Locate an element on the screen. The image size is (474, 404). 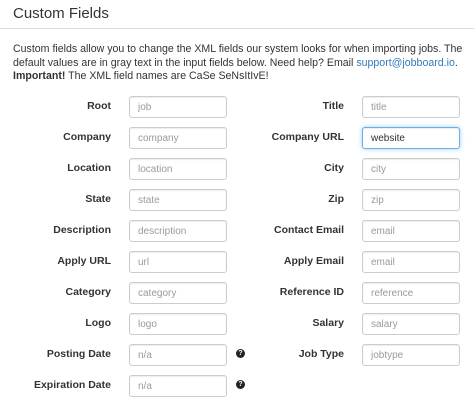
job-type-field is located at coordinates (411, 355).